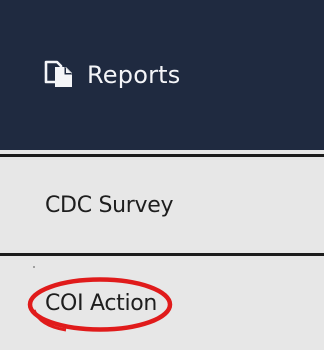  Describe the element at coordinates (109, 205) in the screenshot. I see `menu-item-label: CDC Survey` at that location.